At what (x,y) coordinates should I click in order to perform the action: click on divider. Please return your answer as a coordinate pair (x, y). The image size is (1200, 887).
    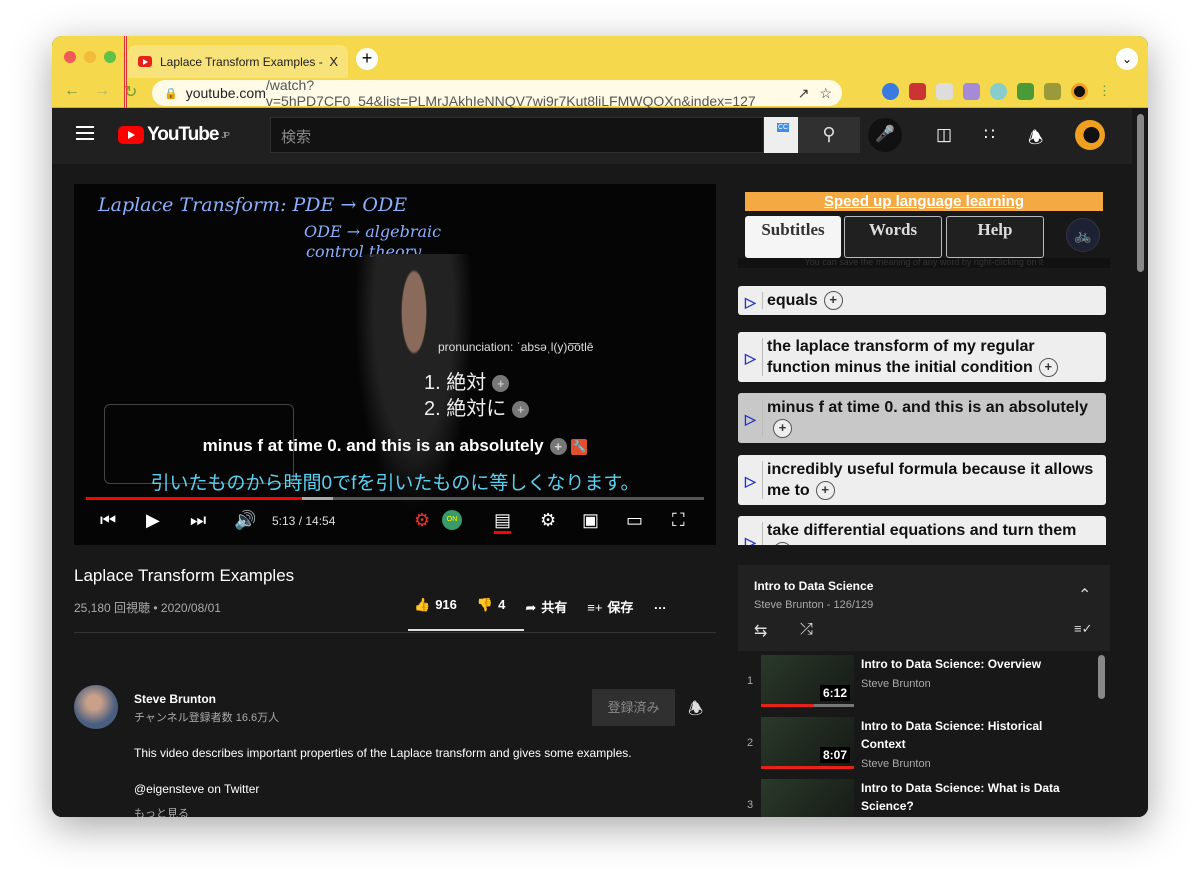
    Looking at the image, I should click on (395, 632).